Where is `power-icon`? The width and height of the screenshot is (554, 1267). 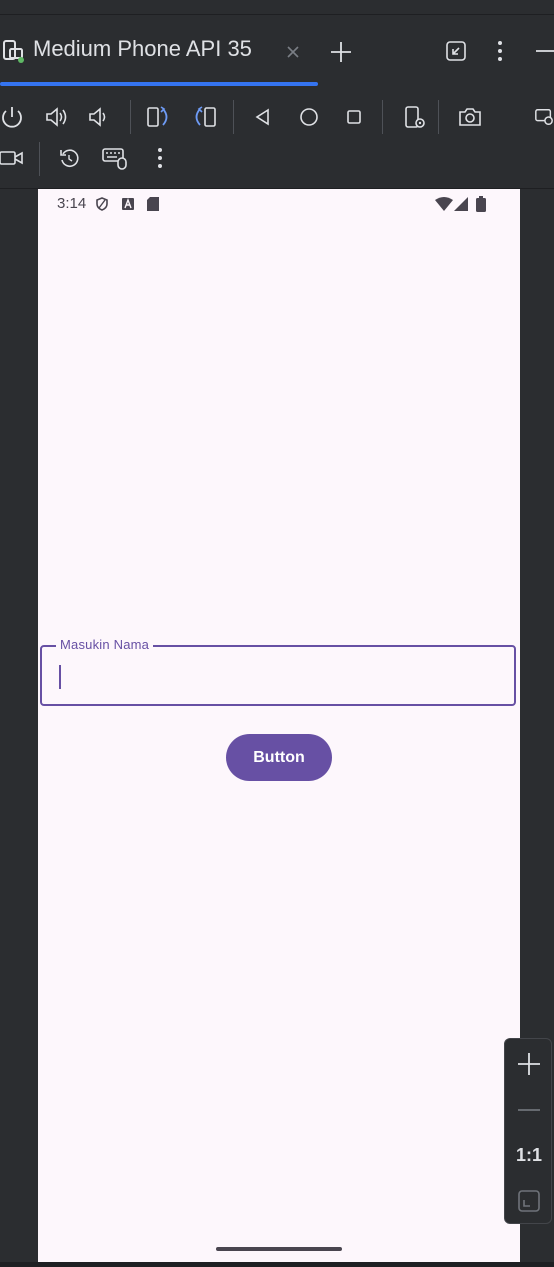 power-icon is located at coordinates (12, 117).